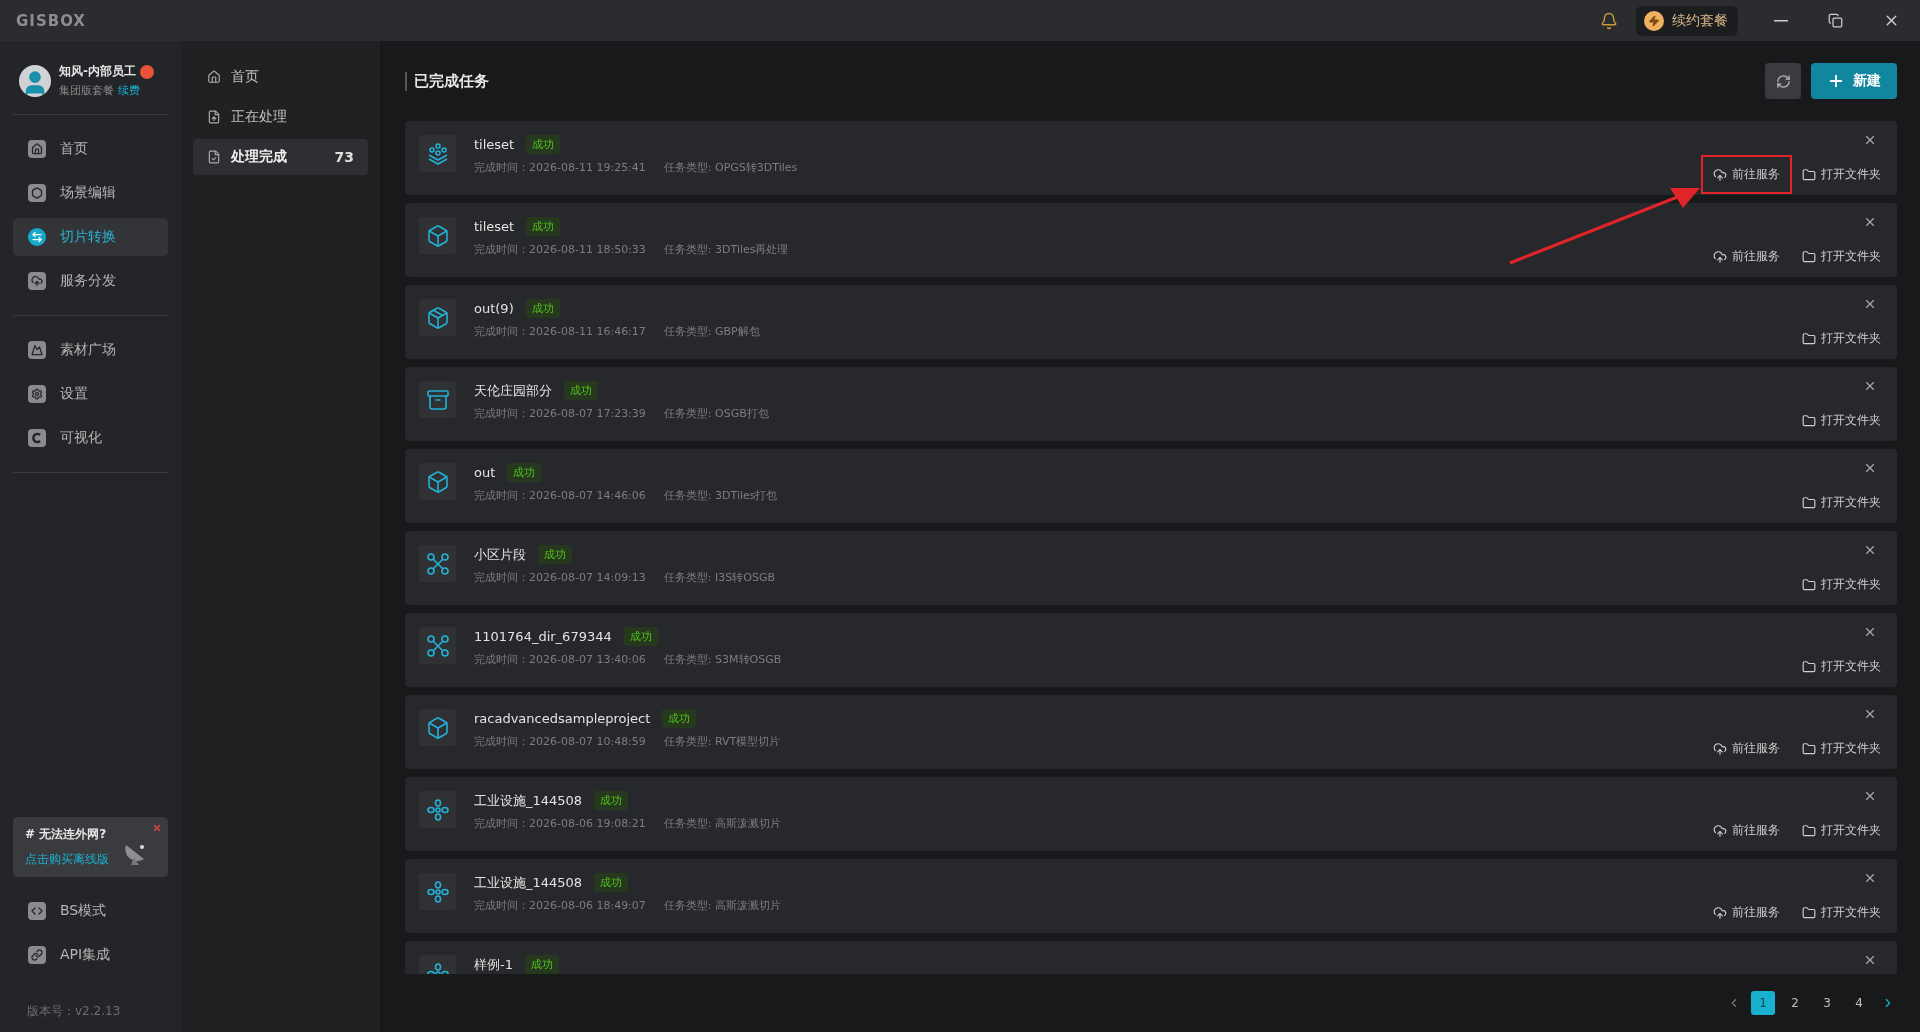 The image size is (1920, 1032). Describe the element at coordinates (90, 149) in the screenshot. I see `nav-item: 首页` at that location.